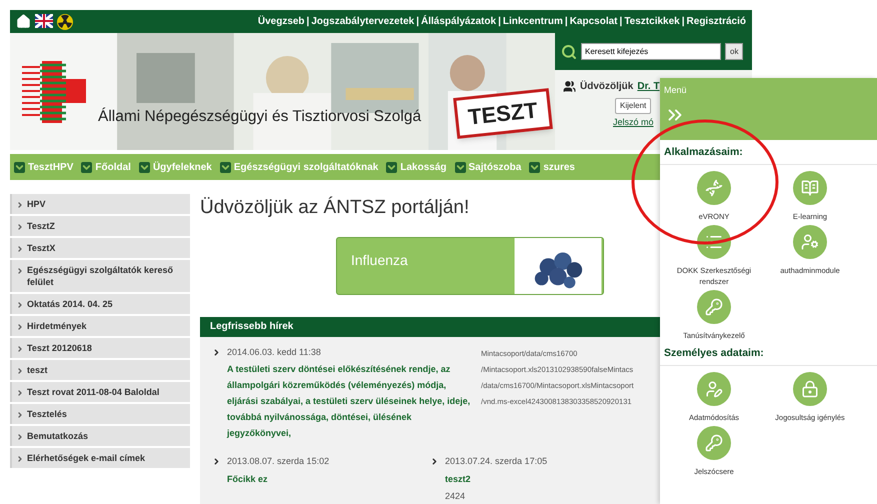 The width and height of the screenshot is (877, 504). Describe the element at coordinates (278, 461) in the screenshot. I see `news-date: 2013.08.07. szerda 15:02` at that location.